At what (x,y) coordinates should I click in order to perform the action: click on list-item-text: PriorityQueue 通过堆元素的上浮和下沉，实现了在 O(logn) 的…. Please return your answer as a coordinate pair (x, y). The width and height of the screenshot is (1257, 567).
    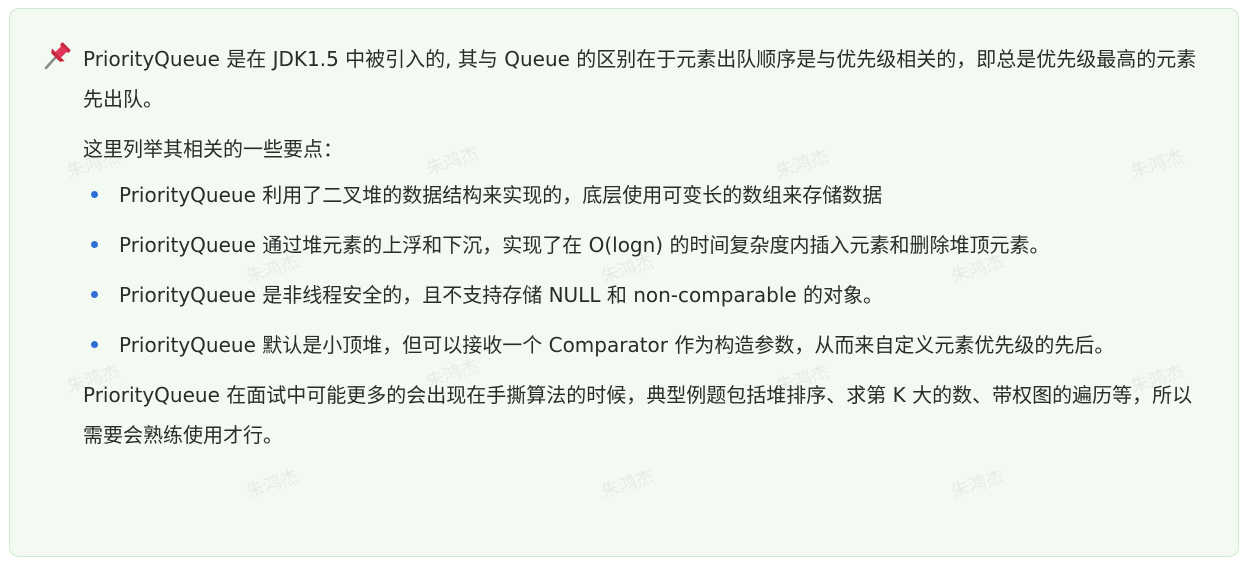
    Looking at the image, I should click on (584, 245).